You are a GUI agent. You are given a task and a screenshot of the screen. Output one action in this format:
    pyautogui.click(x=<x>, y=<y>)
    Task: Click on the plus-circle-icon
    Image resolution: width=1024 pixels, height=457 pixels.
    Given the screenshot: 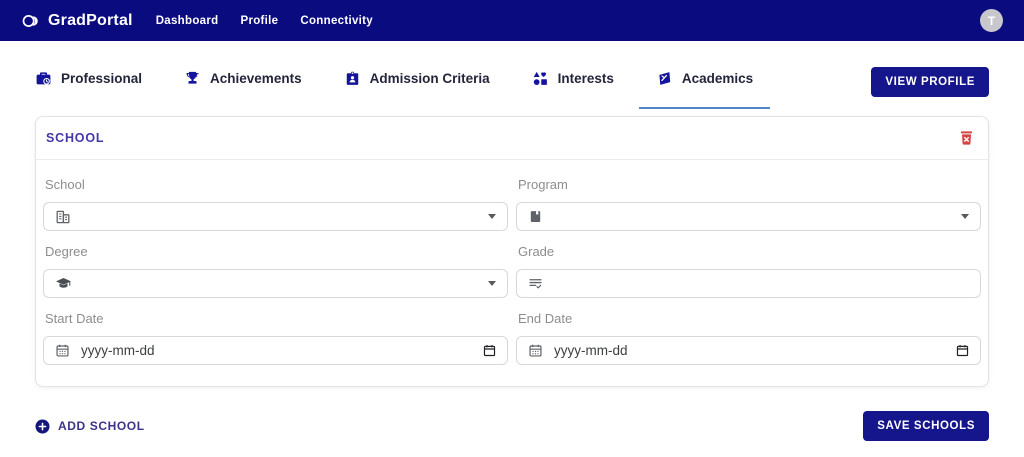 What is the action you would take?
    pyautogui.click(x=42, y=426)
    